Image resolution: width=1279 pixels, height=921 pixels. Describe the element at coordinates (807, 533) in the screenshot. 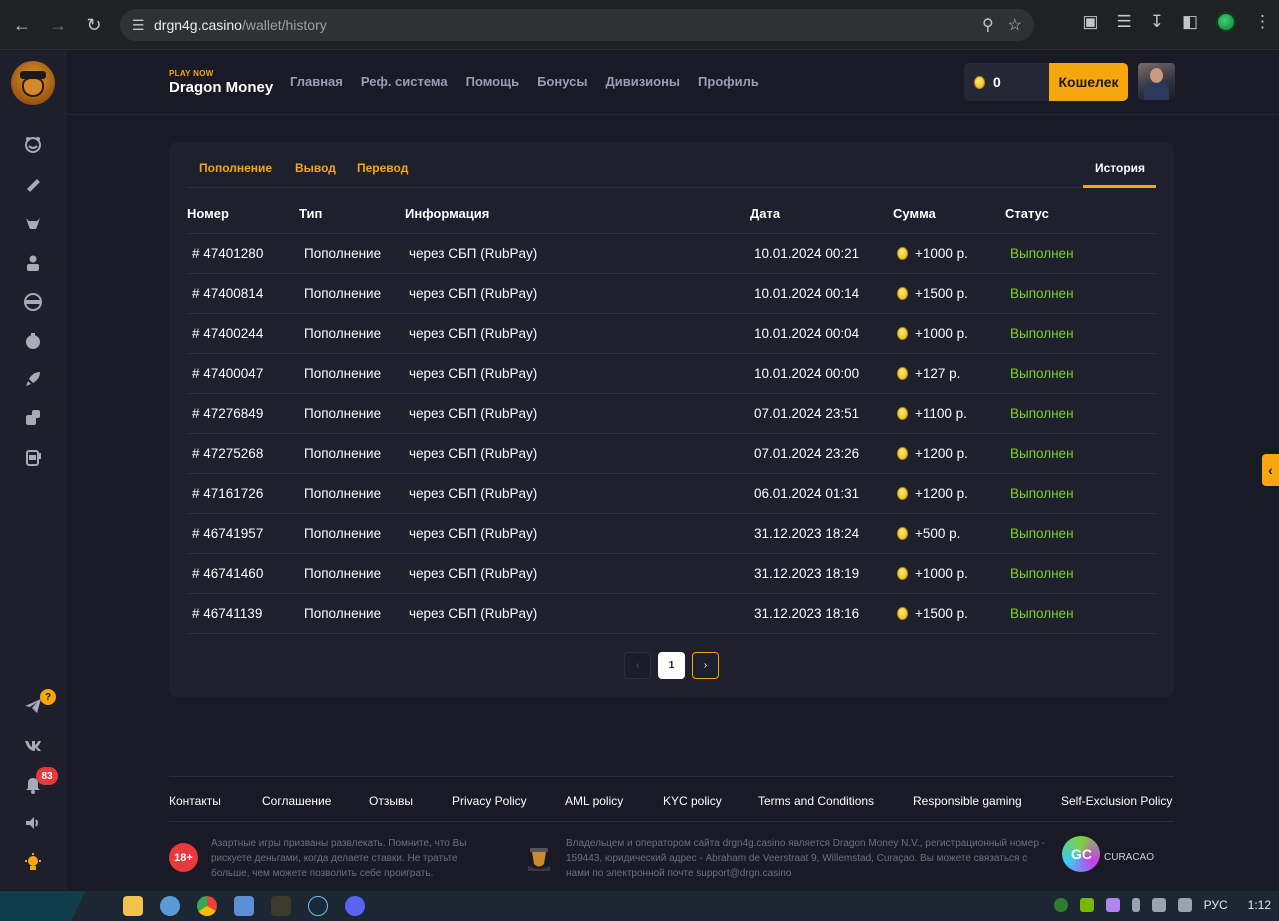

I see `cell-date: 31.12.2023 18:24` at that location.